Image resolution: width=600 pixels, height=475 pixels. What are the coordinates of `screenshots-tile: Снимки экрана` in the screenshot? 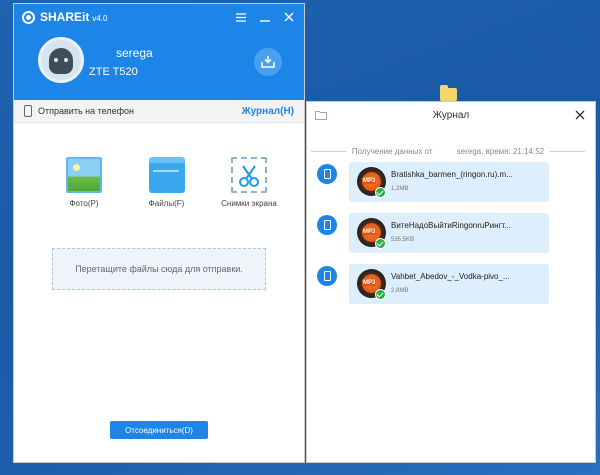 It's located at (249, 182).